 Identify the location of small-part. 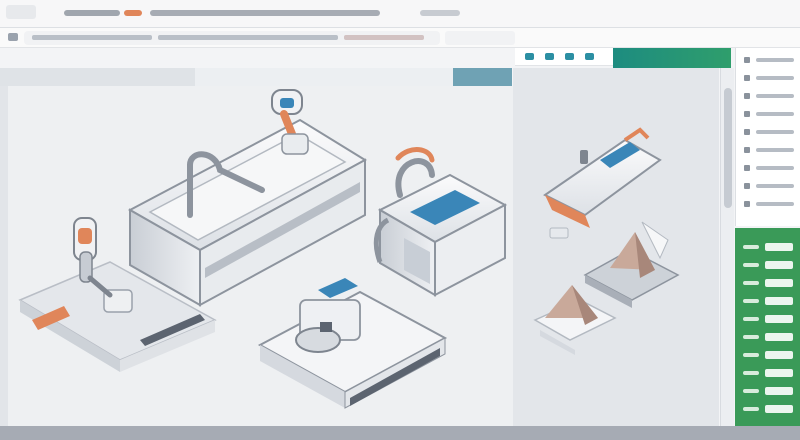
(559, 233).